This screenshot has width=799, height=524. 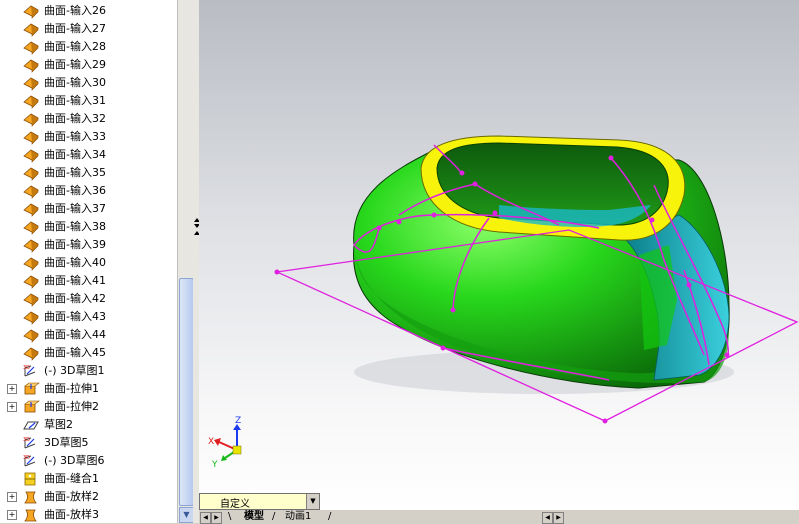 I want to click on tree-item: 曲面-输入28, so click(x=88, y=47).